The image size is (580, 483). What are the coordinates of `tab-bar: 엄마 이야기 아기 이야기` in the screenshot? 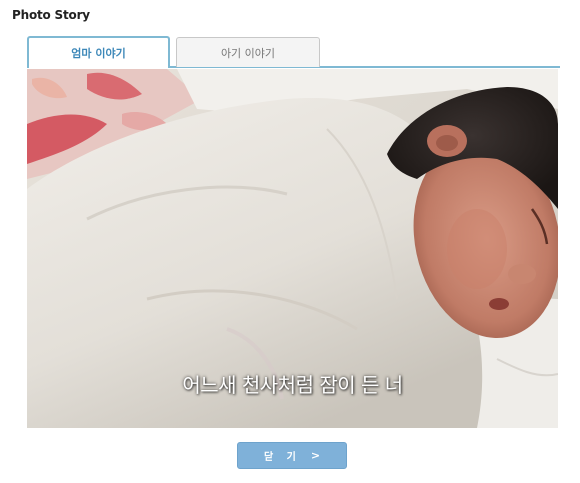 It's located at (293, 52).